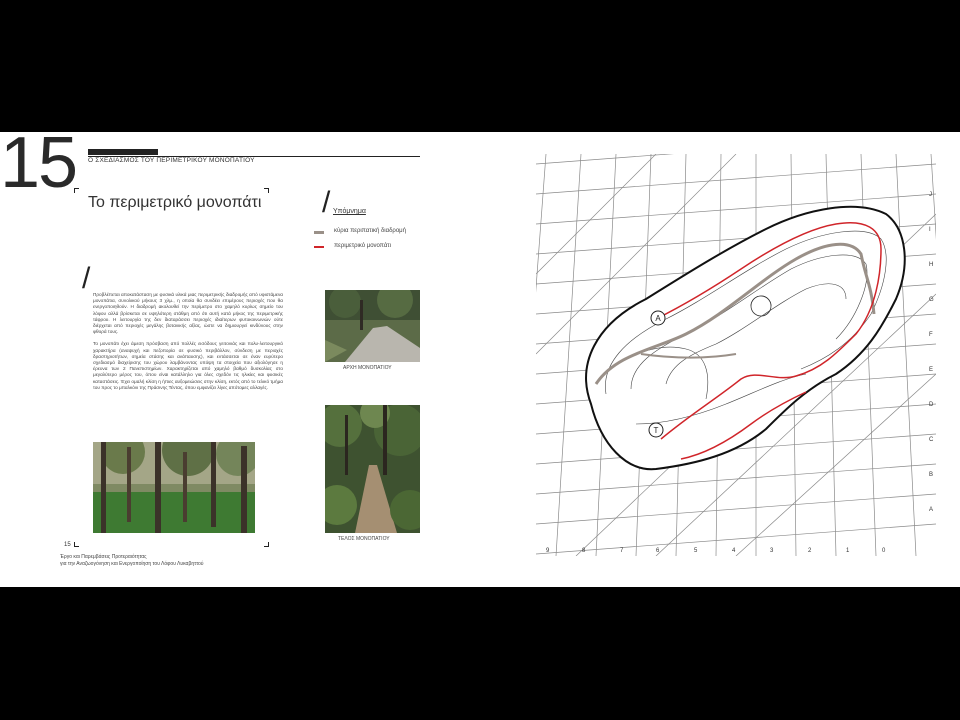 The height and width of the screenshot is (720, 960). I want to click on legend-swatch-main-walk, so click(319, 232).